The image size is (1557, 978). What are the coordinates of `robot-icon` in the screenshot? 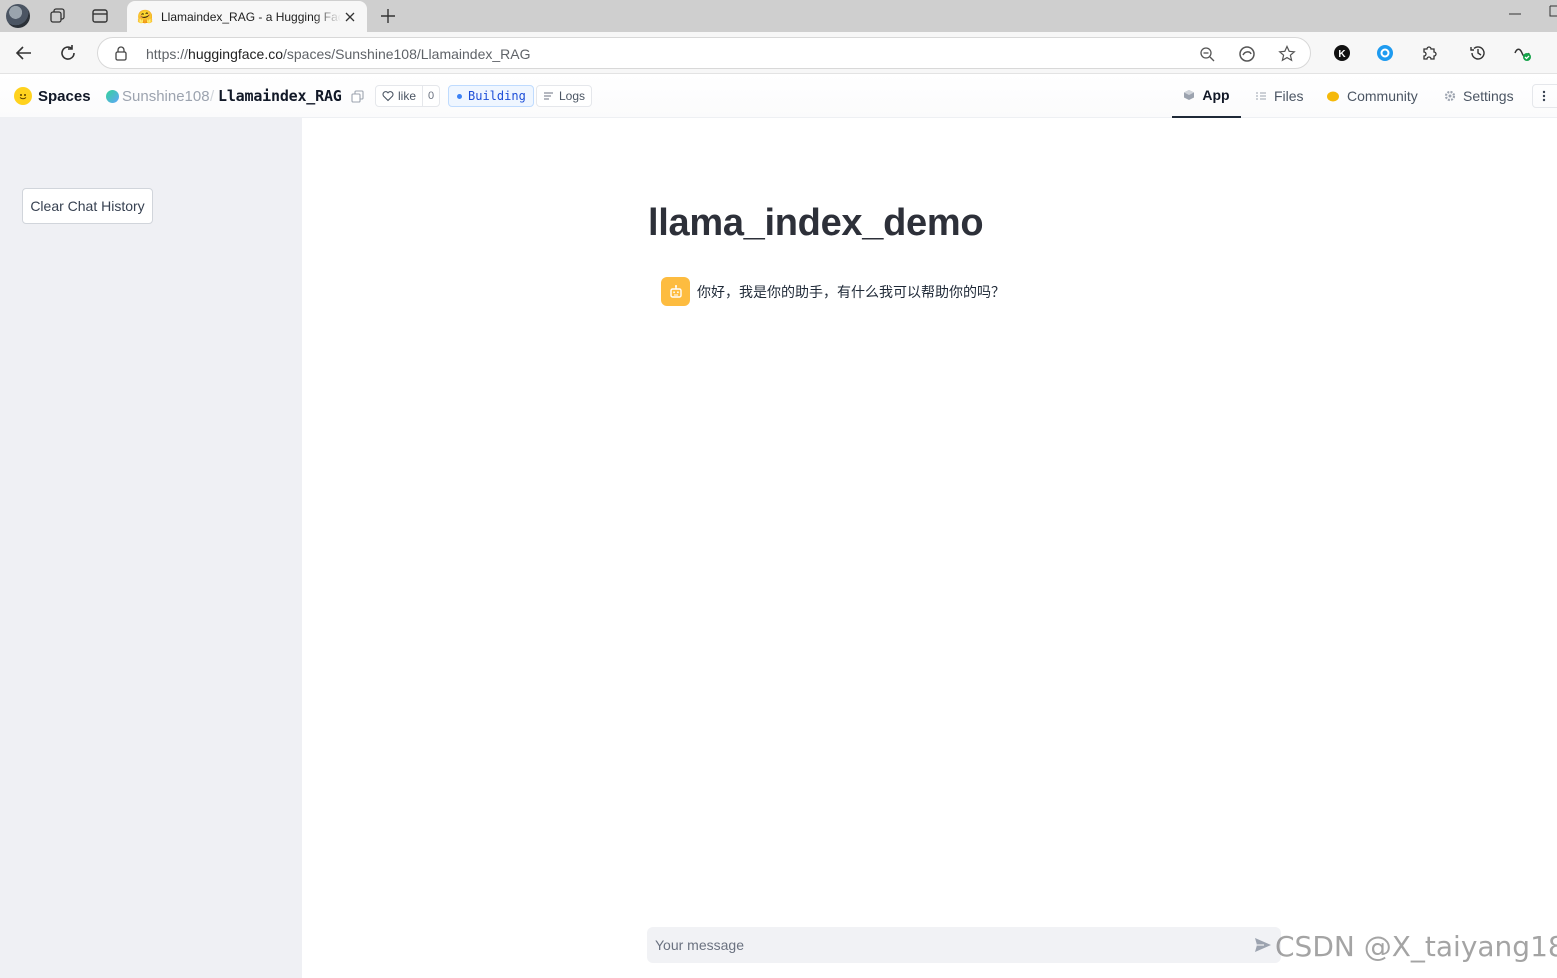 It's located at (675, 291).